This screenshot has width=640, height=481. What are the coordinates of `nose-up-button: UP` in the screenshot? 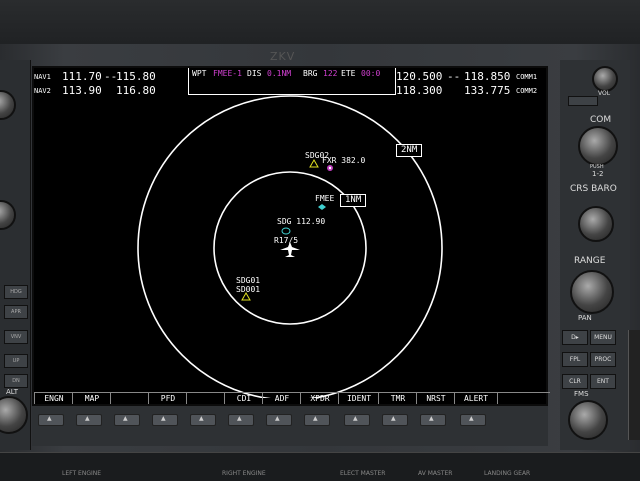 It's located at (16, 361).